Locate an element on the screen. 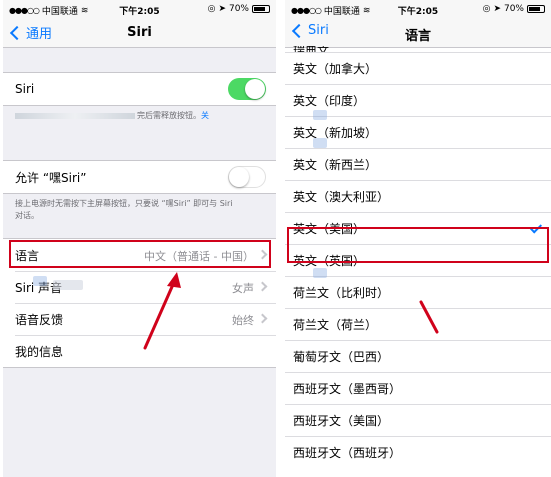 This screenshot has height=477, width=551. siri-group: Siri is located at coordinates (139, 89).